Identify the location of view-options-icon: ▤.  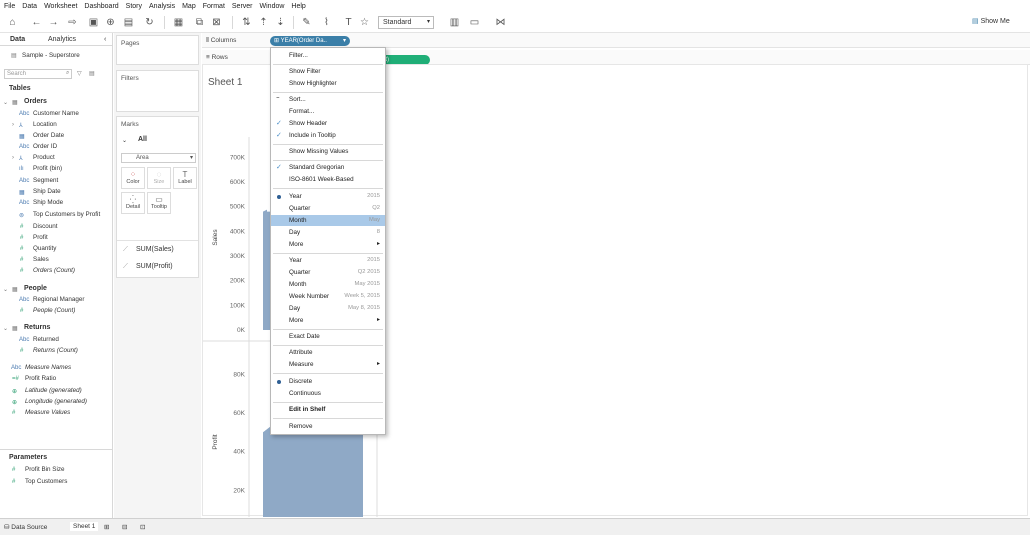
(92, 73).